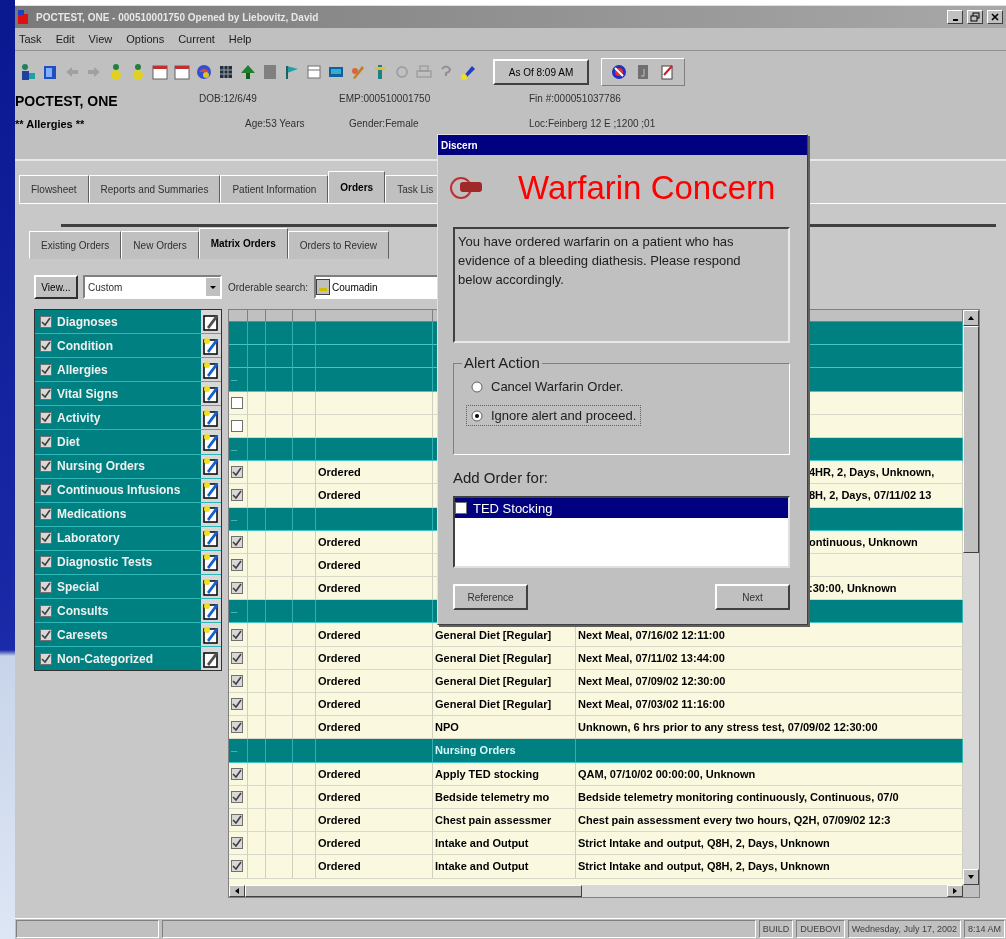 This screenshot has height=939, width=1006. What do you see at coordinates (971, 318) in the screenshot?
I see `up-arrow-icon` at bounding box center [971, 318].